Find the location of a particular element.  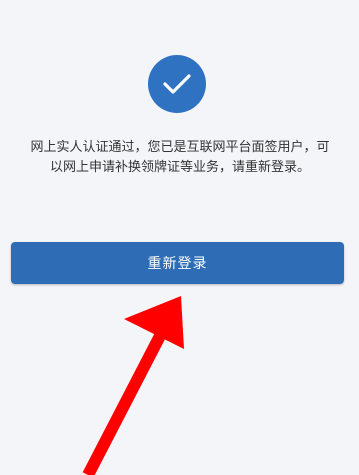

success-badge is located at coordinates (177, 84).